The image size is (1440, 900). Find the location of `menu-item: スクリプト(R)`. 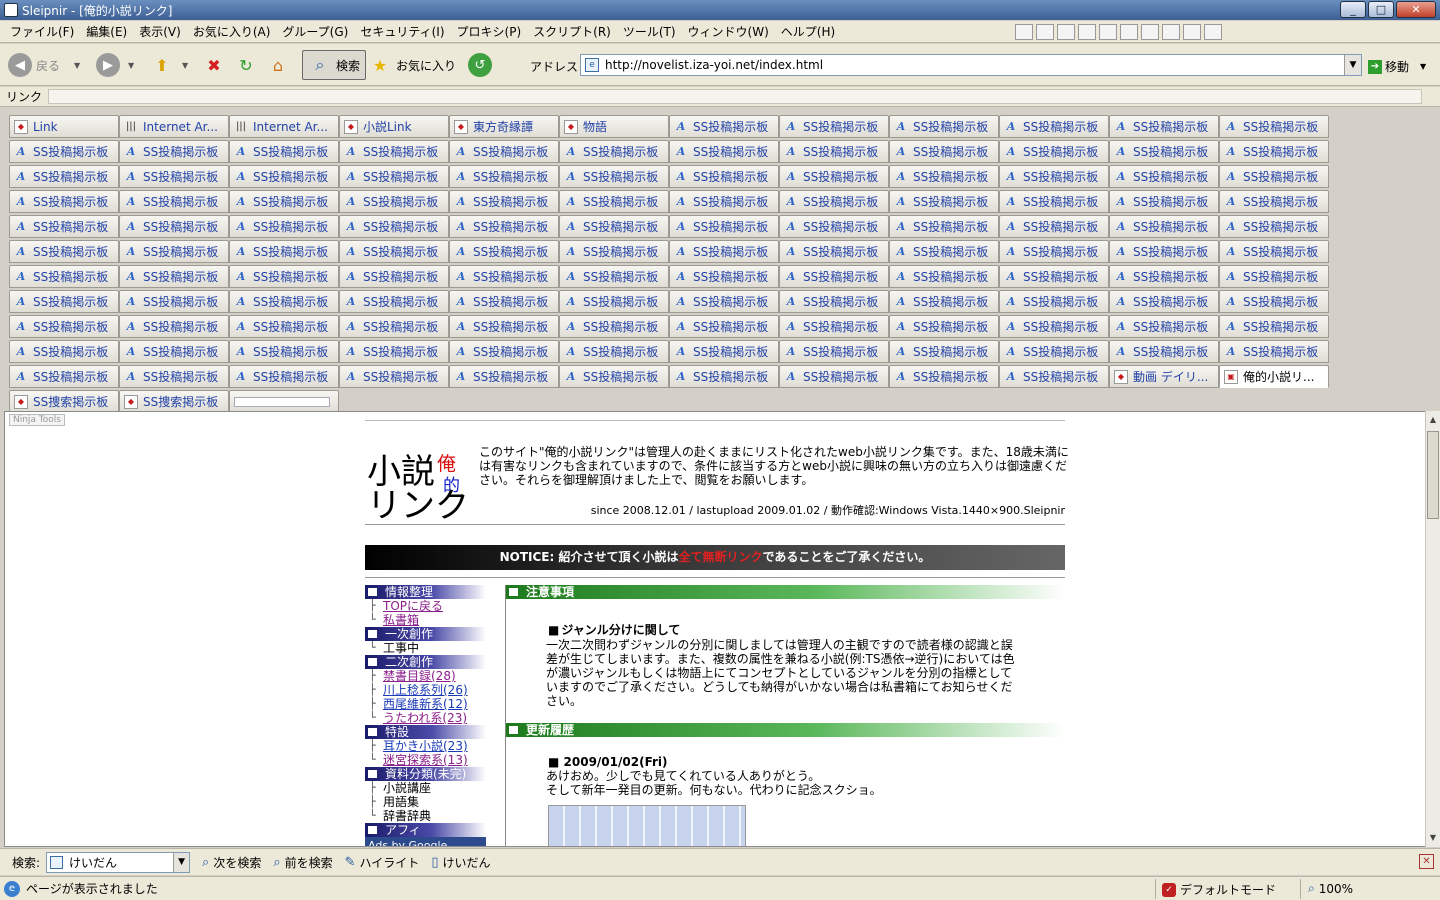

menu-item: スクリプト(R) is located at coordinates (572, 31).